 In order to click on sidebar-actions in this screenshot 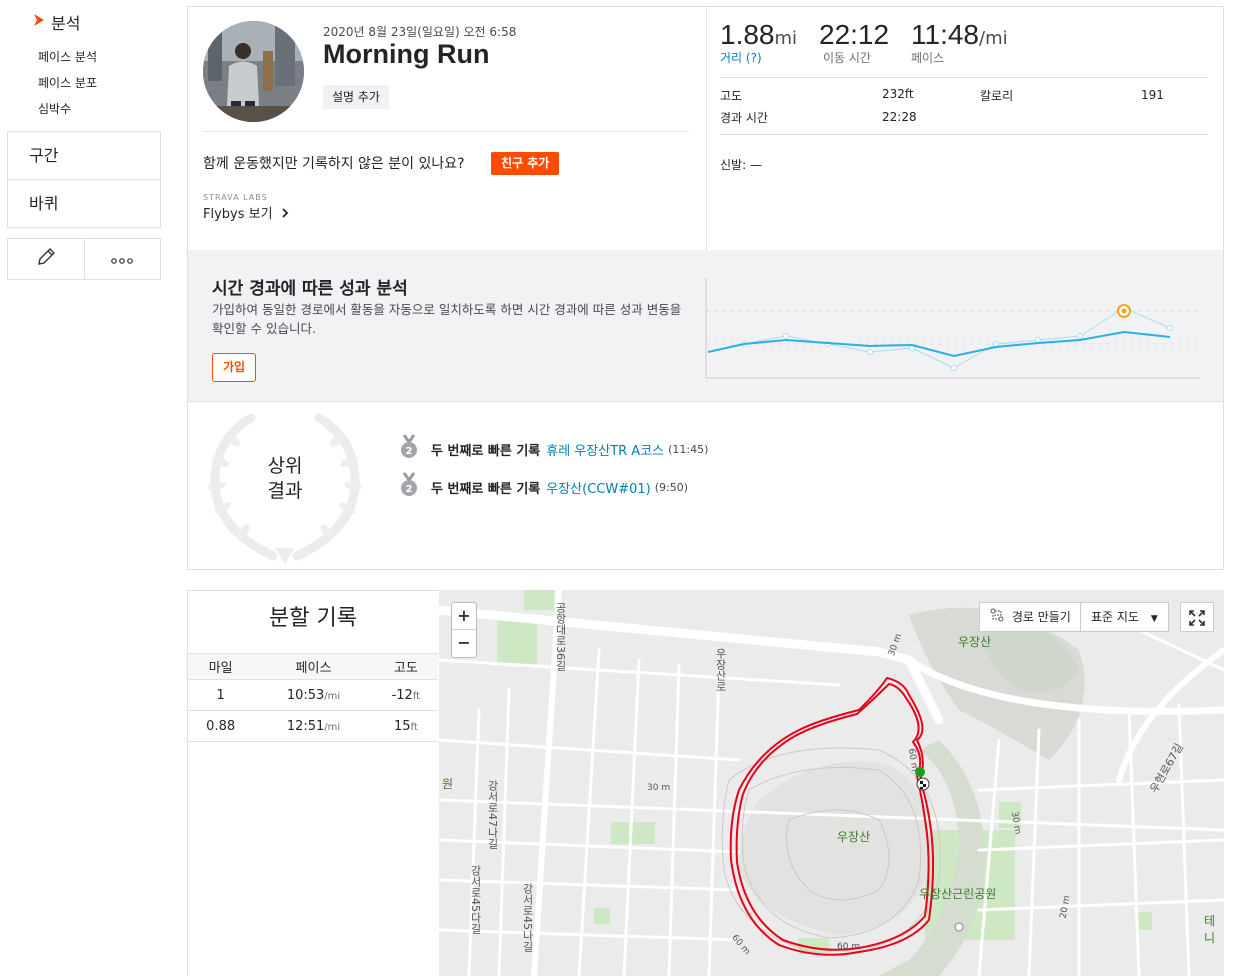, I will do `click(84, 259)`.